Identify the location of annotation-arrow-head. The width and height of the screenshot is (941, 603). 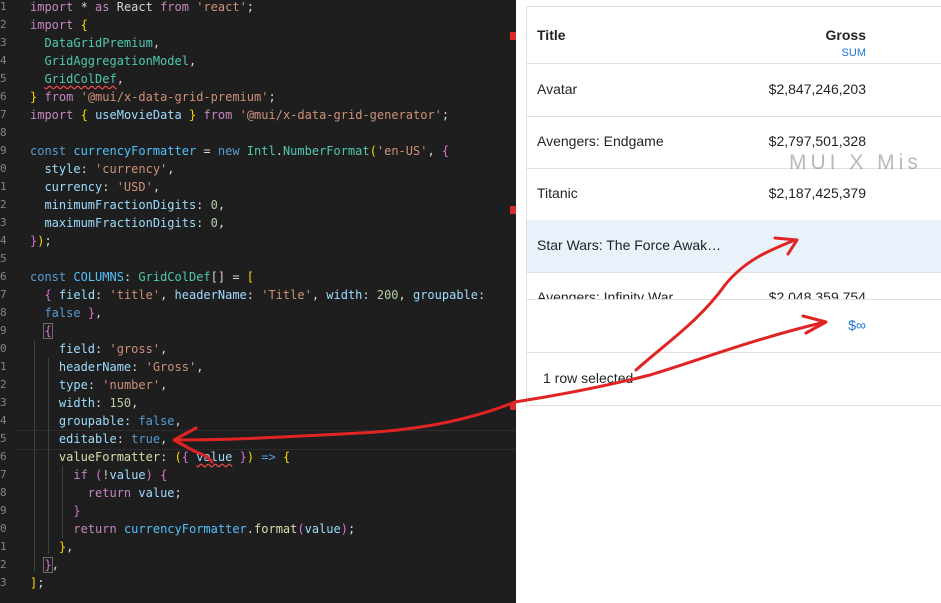
(193, 445).